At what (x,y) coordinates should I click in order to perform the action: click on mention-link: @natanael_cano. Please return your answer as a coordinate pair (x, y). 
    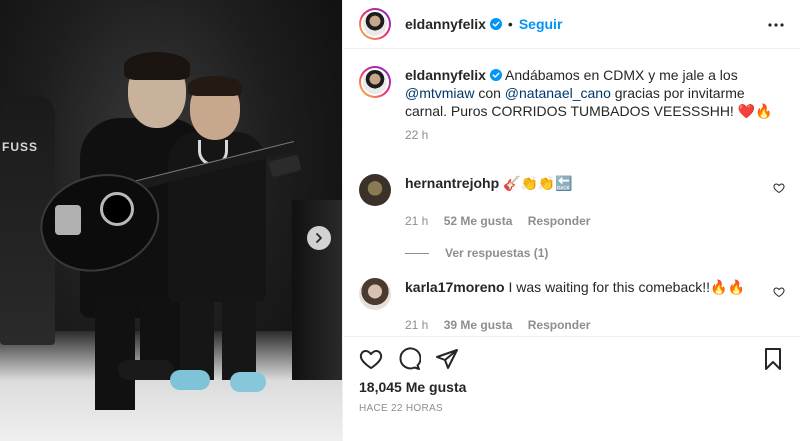
    Looking at the image, I should click on (558, 93).